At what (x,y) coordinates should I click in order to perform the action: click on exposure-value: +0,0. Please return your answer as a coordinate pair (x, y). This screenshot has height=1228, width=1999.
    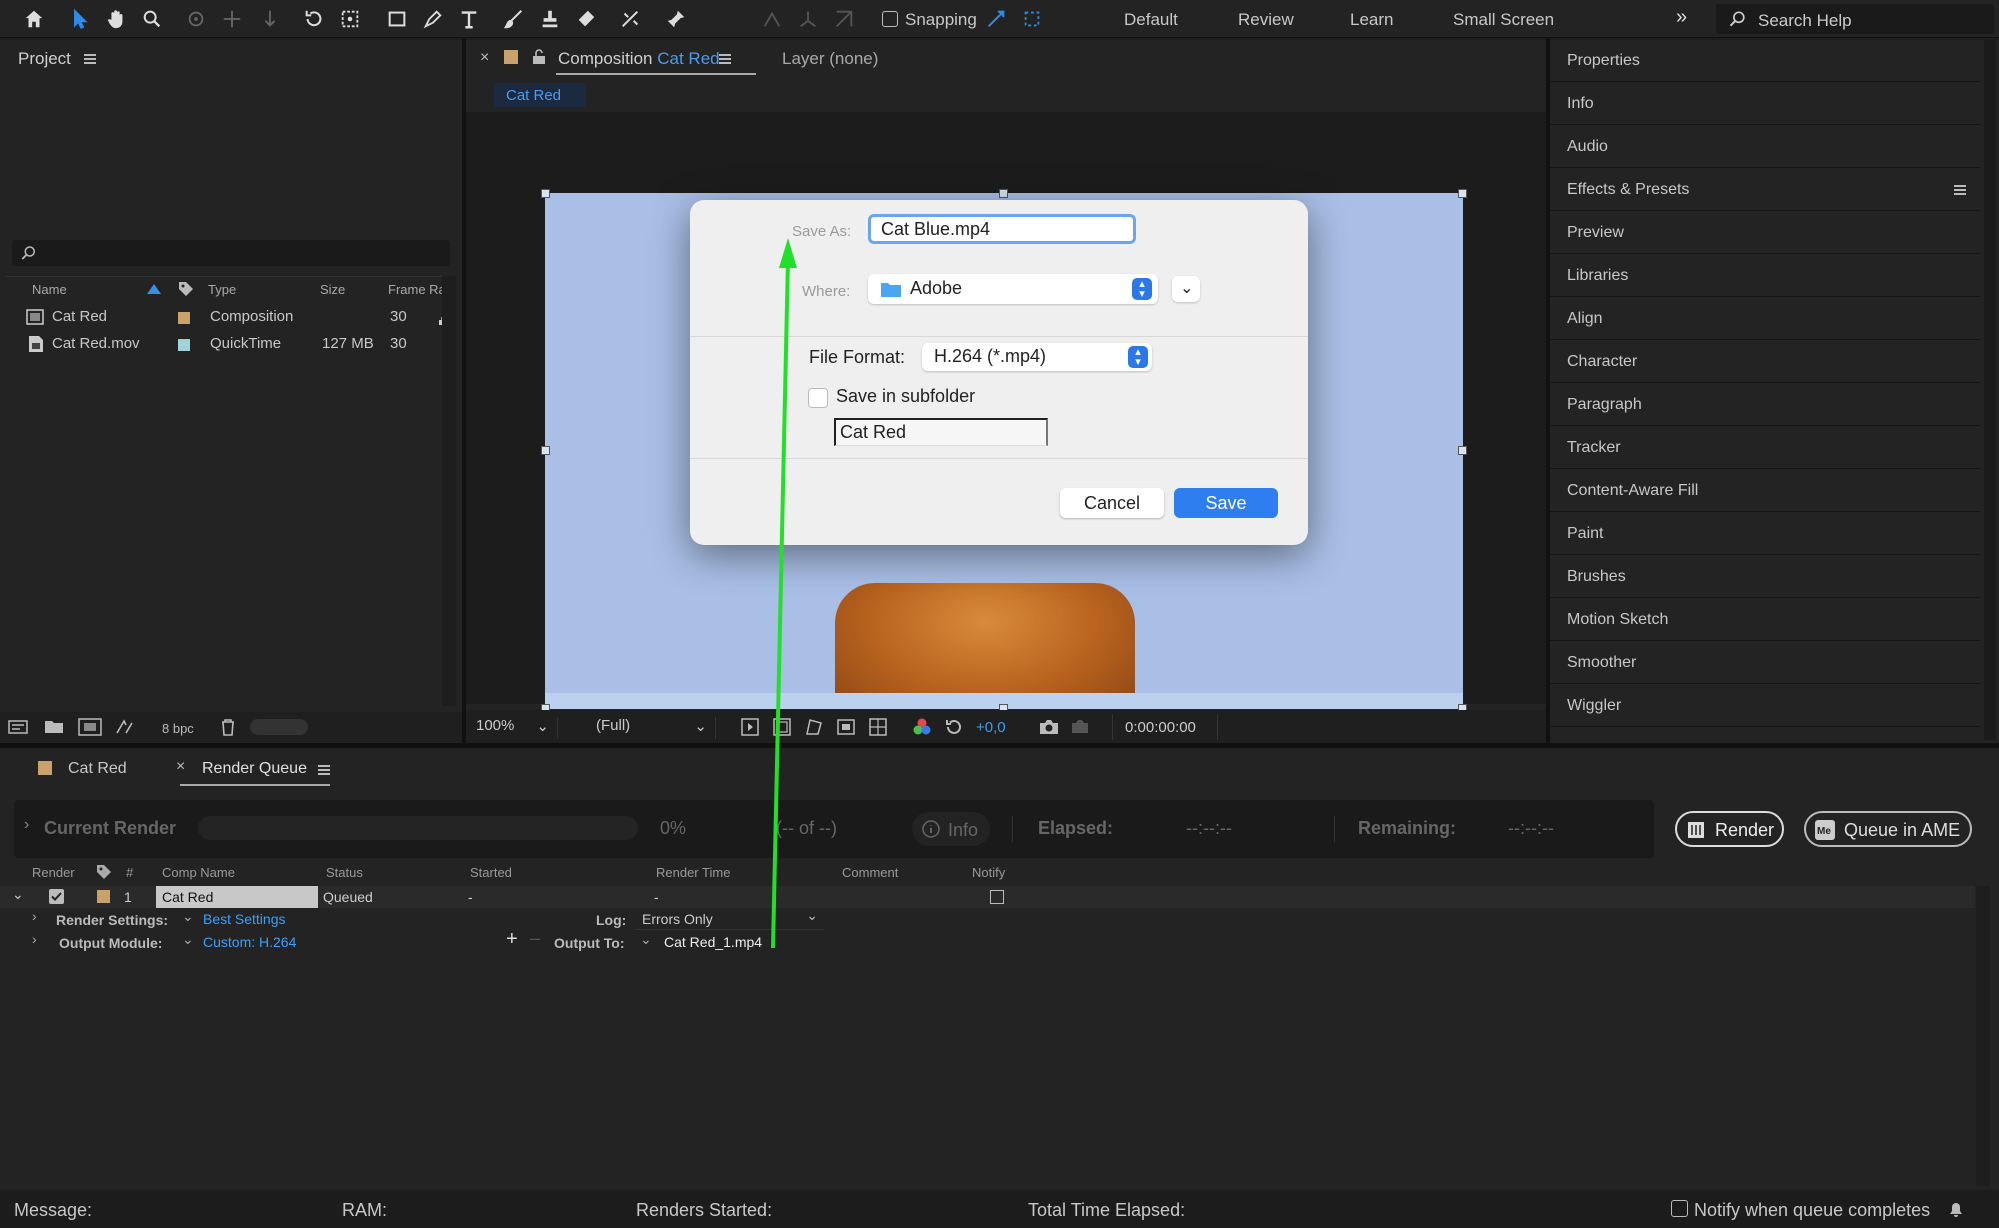
    Looking at the image, I should click on (991, 727).